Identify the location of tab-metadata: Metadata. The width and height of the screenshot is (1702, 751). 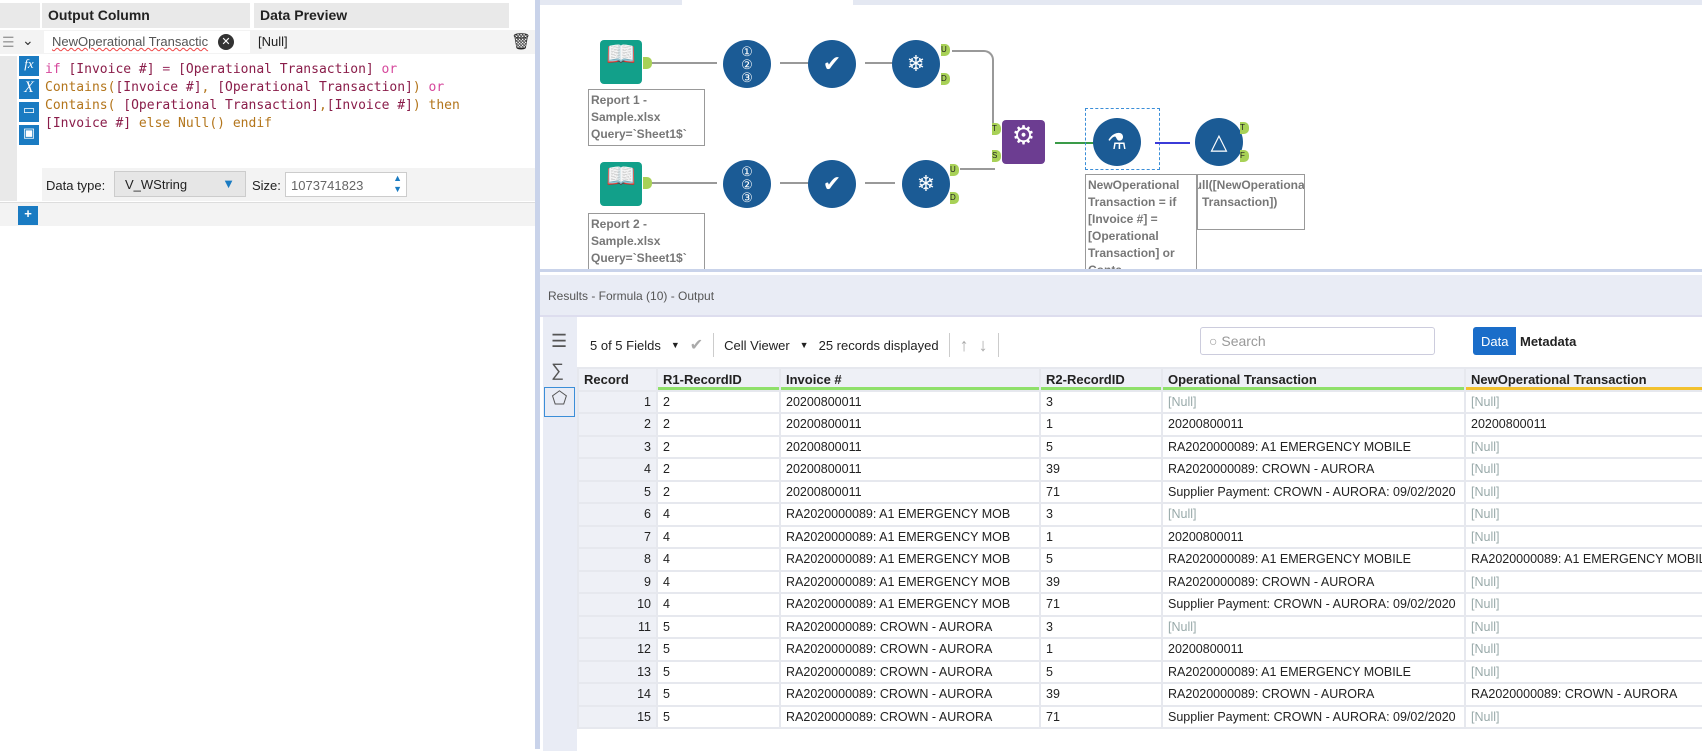
(1609, 341).